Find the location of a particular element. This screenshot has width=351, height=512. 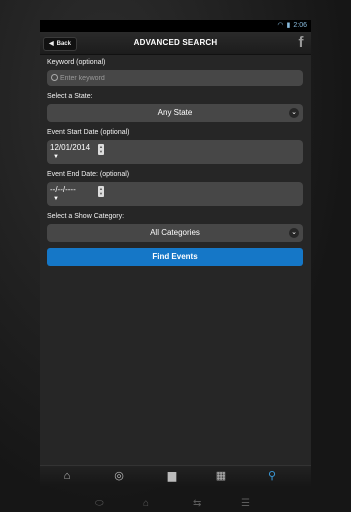

status-time: 2:06 is located at coordinates (300, 25).